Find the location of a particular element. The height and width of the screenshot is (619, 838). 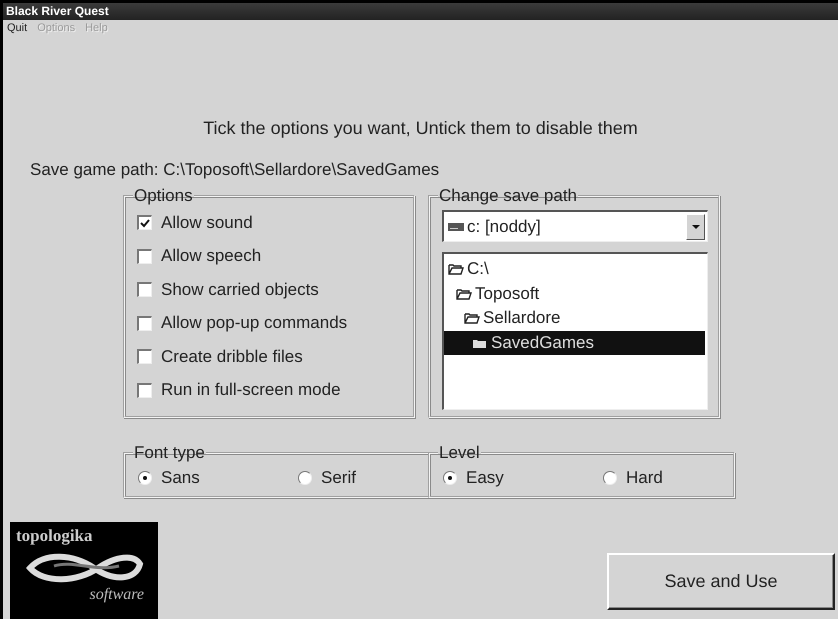

folder-item: SavedGames is located at coordinates (574, 342).